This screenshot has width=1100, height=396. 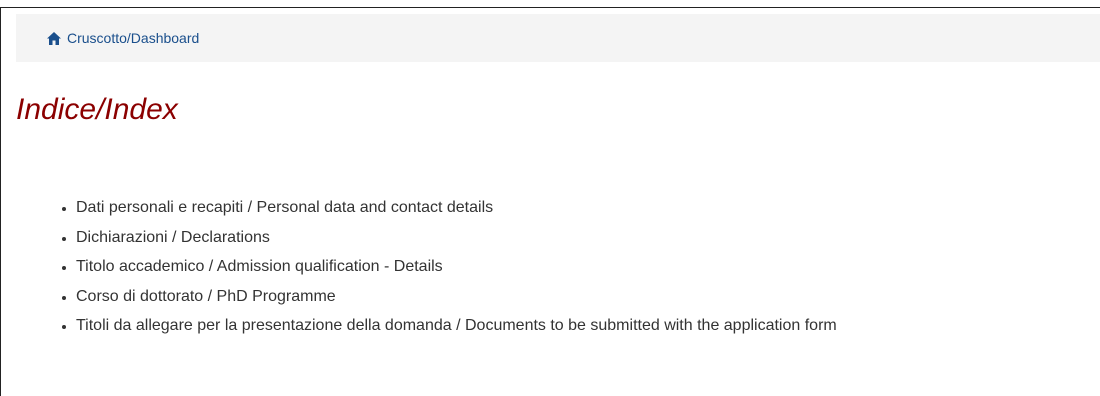 What do you see at coordinates (550, 4) in the screenshot?
I see `window-top-edge` at bounding box center [550, 4].